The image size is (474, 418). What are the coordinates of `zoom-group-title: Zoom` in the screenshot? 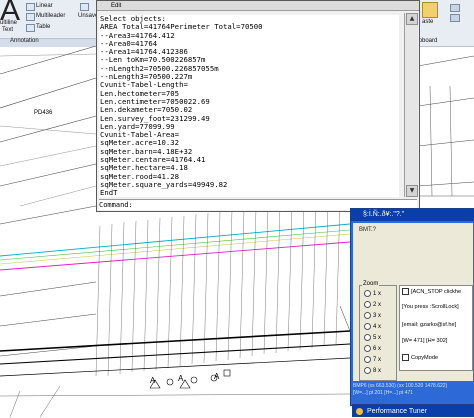 It's located at (371, 284).